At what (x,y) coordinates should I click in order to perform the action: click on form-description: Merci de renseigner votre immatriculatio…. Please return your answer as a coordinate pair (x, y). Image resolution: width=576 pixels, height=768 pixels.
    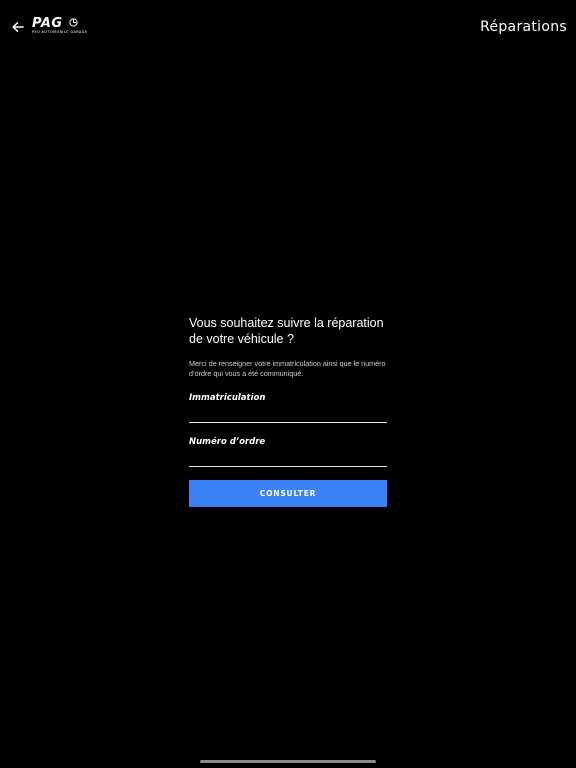
    Looking at the image, I should click on (287, 368).